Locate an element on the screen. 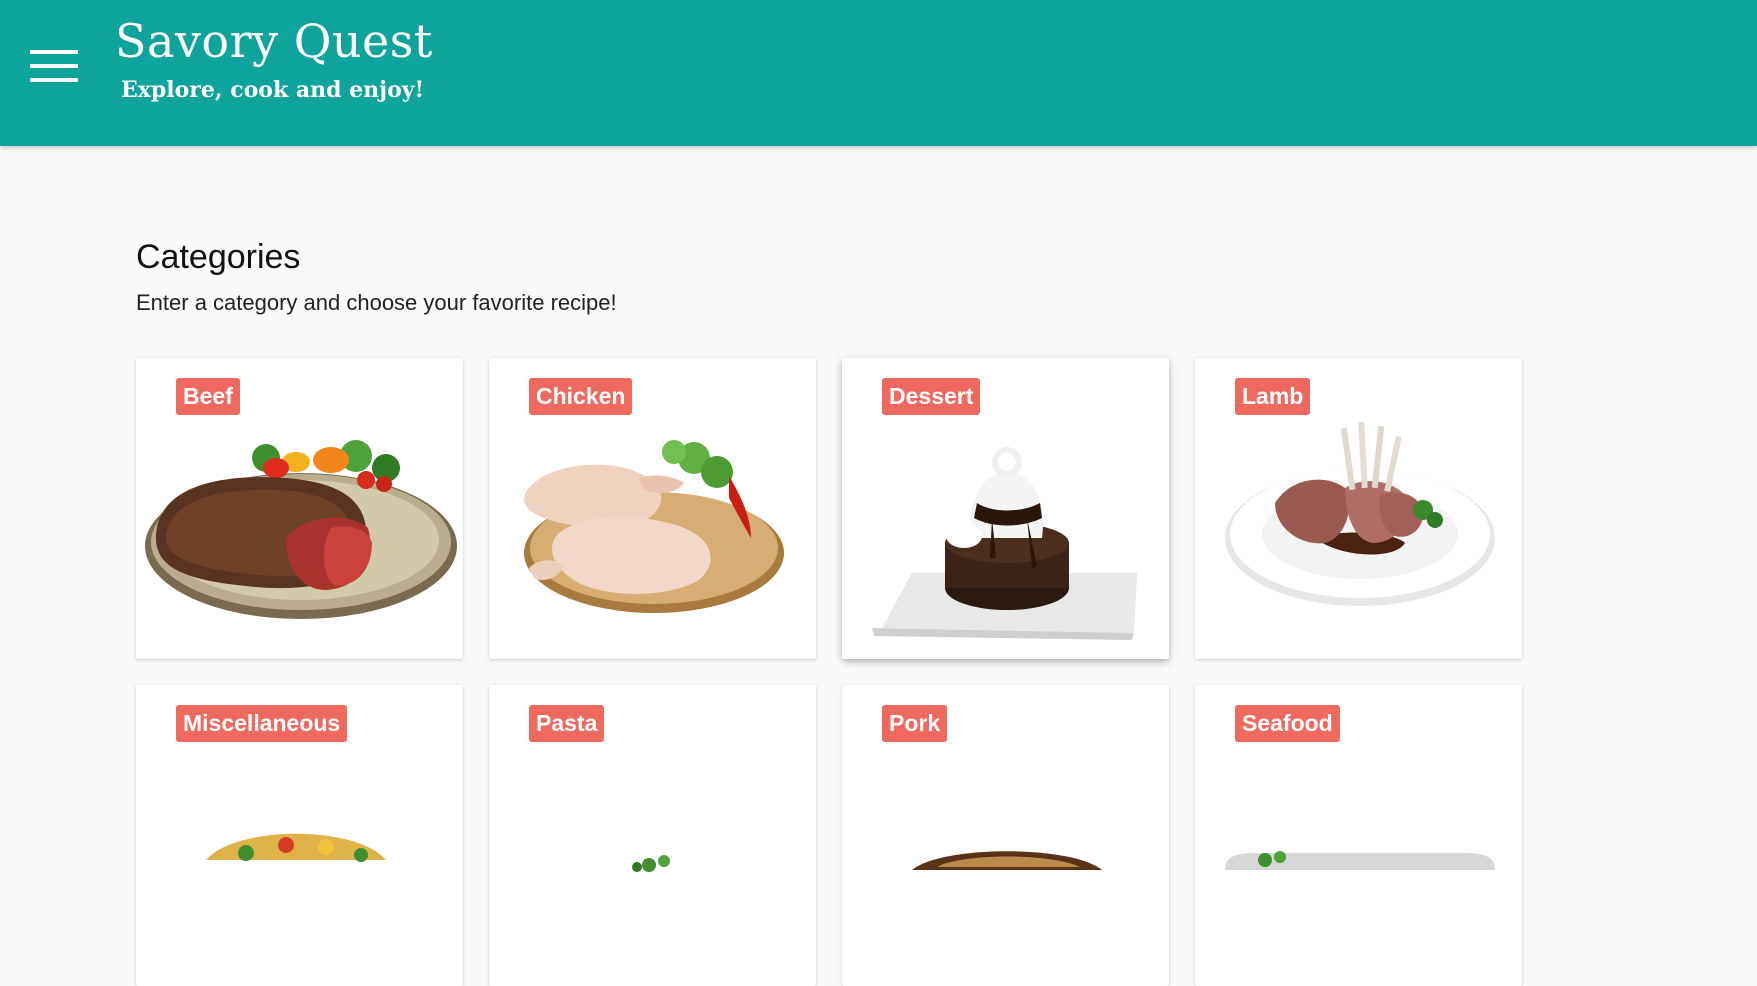 This screenshot has height=986, width=1757. category-label: Lamb is located at coordinates (1273, 396).